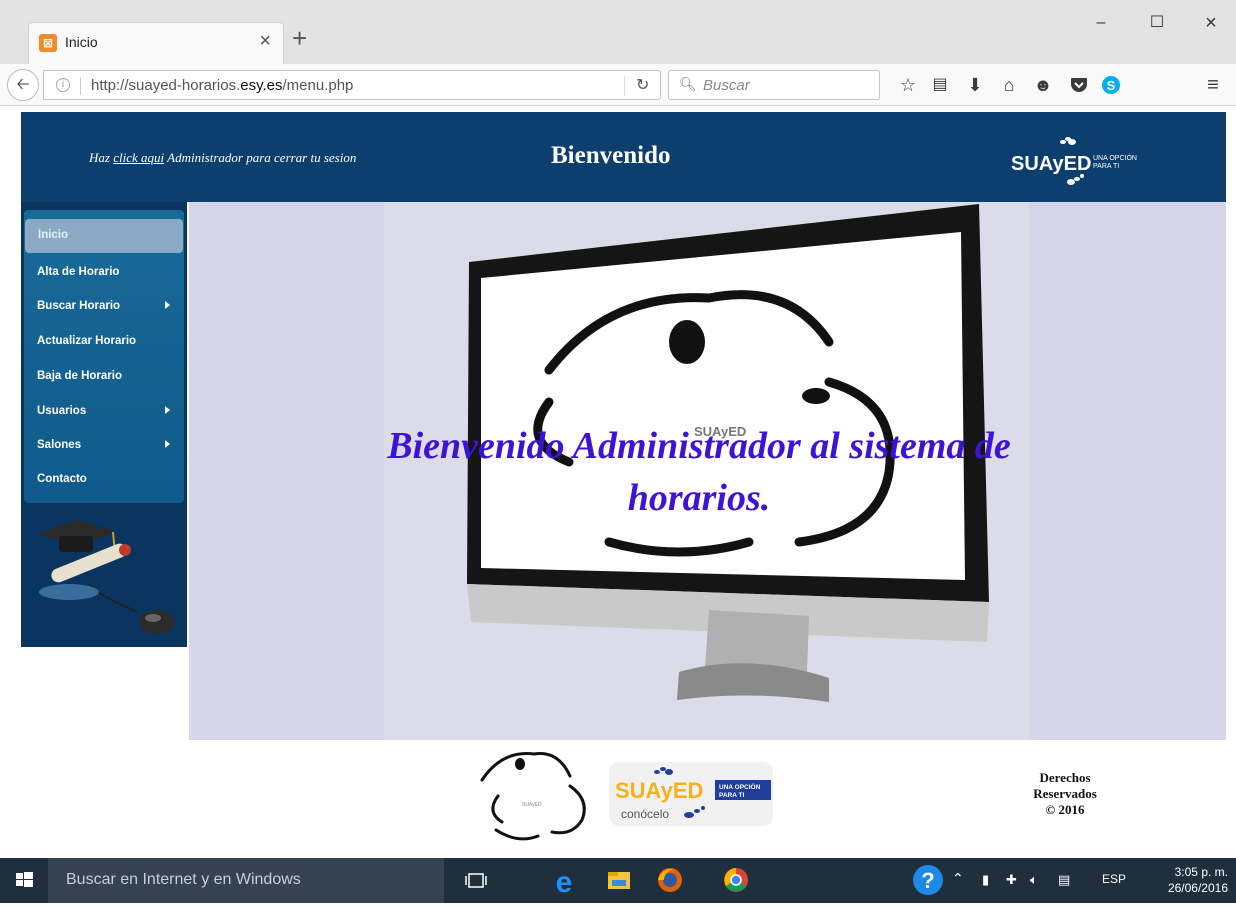  I want to click on menu-item-label: Actualizar Horario, so click(87, 341).